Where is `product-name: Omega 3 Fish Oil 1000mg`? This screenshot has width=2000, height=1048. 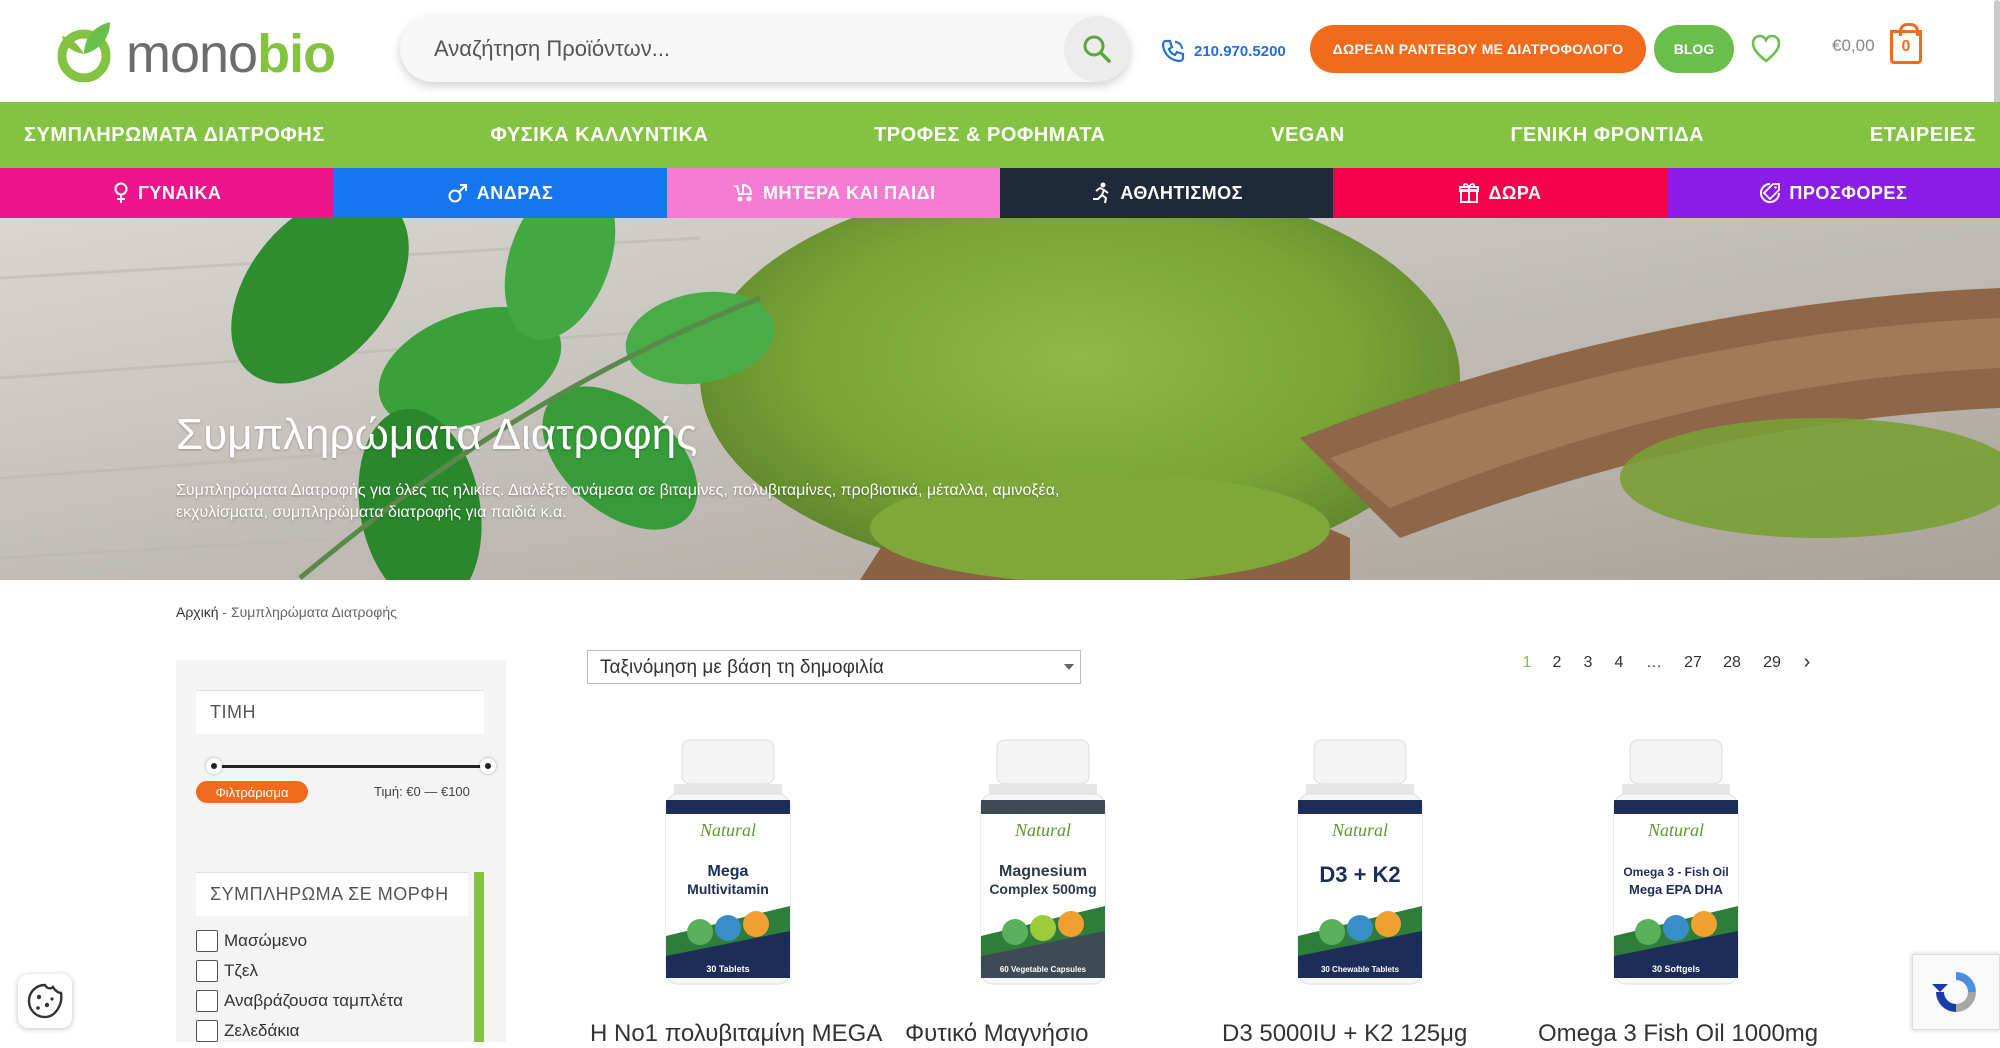
product-name: Omega 3 Fish Oil 1000mg is located at coordinates (1688, 1034).